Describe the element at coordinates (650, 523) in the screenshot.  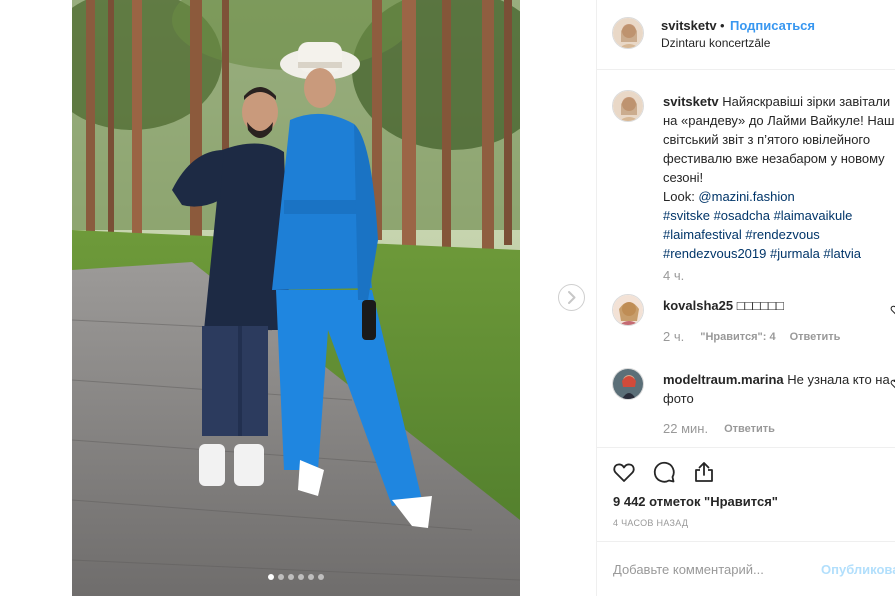
I see `post-timestamp: 4 ЧАСОВ НАЗАД` at that location.